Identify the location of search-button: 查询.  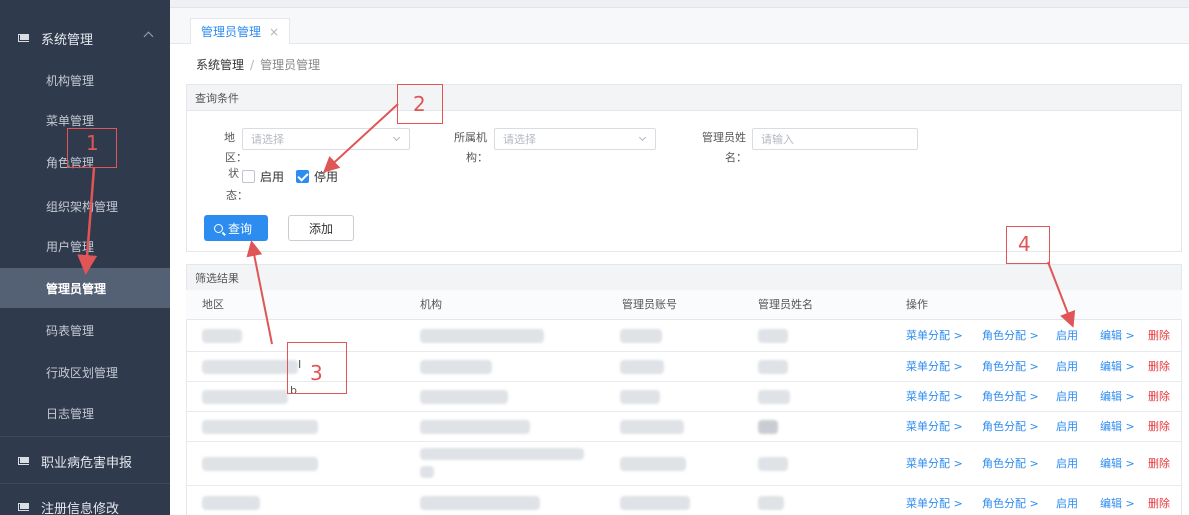
(236, 228).